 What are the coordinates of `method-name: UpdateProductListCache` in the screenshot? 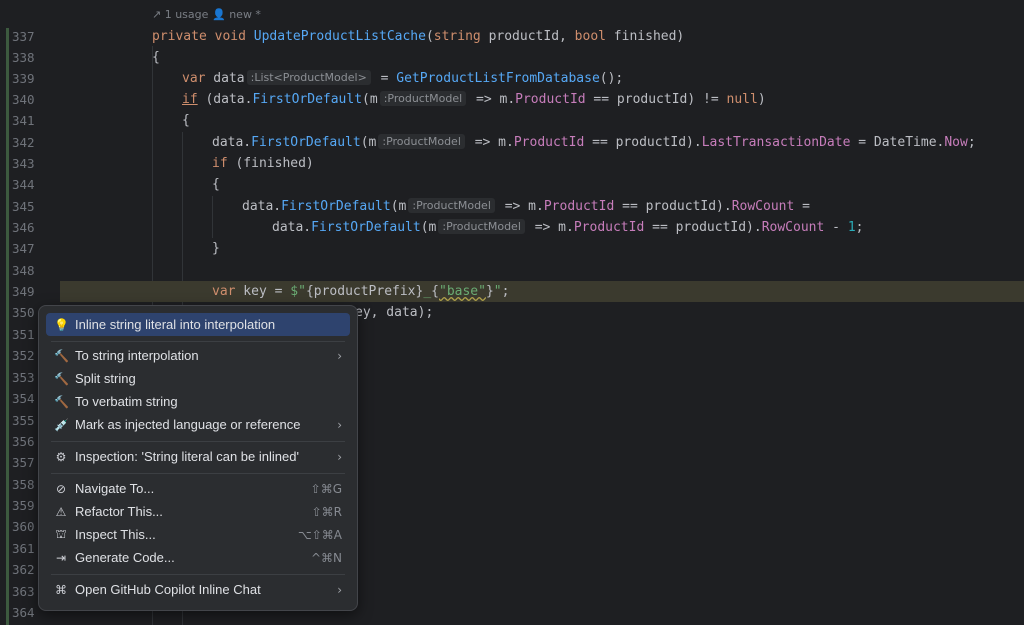 It's located at (339, 36).